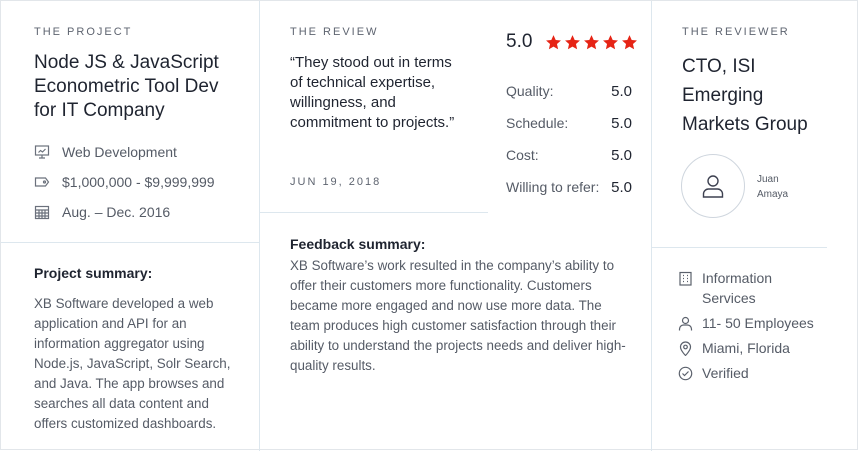 The width and height of the screenshot is (858, 452). I want to click on dates-line: Aug. – Dec. 2016, so click(102, 212).